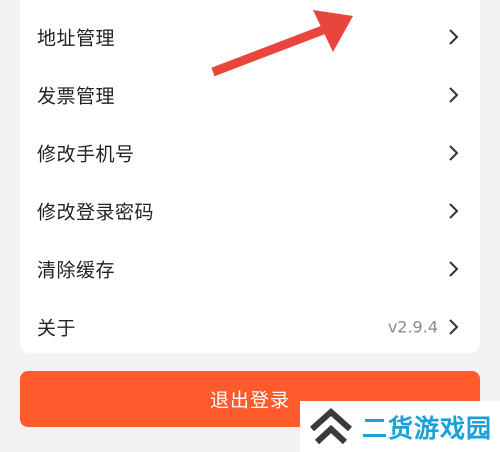 This screenshot has height=452, width=500. What do you see at coordinates (86, 154) in the screenshot?
I see `settings-item-label: 修改手机号` at bounding box center [86, 154].